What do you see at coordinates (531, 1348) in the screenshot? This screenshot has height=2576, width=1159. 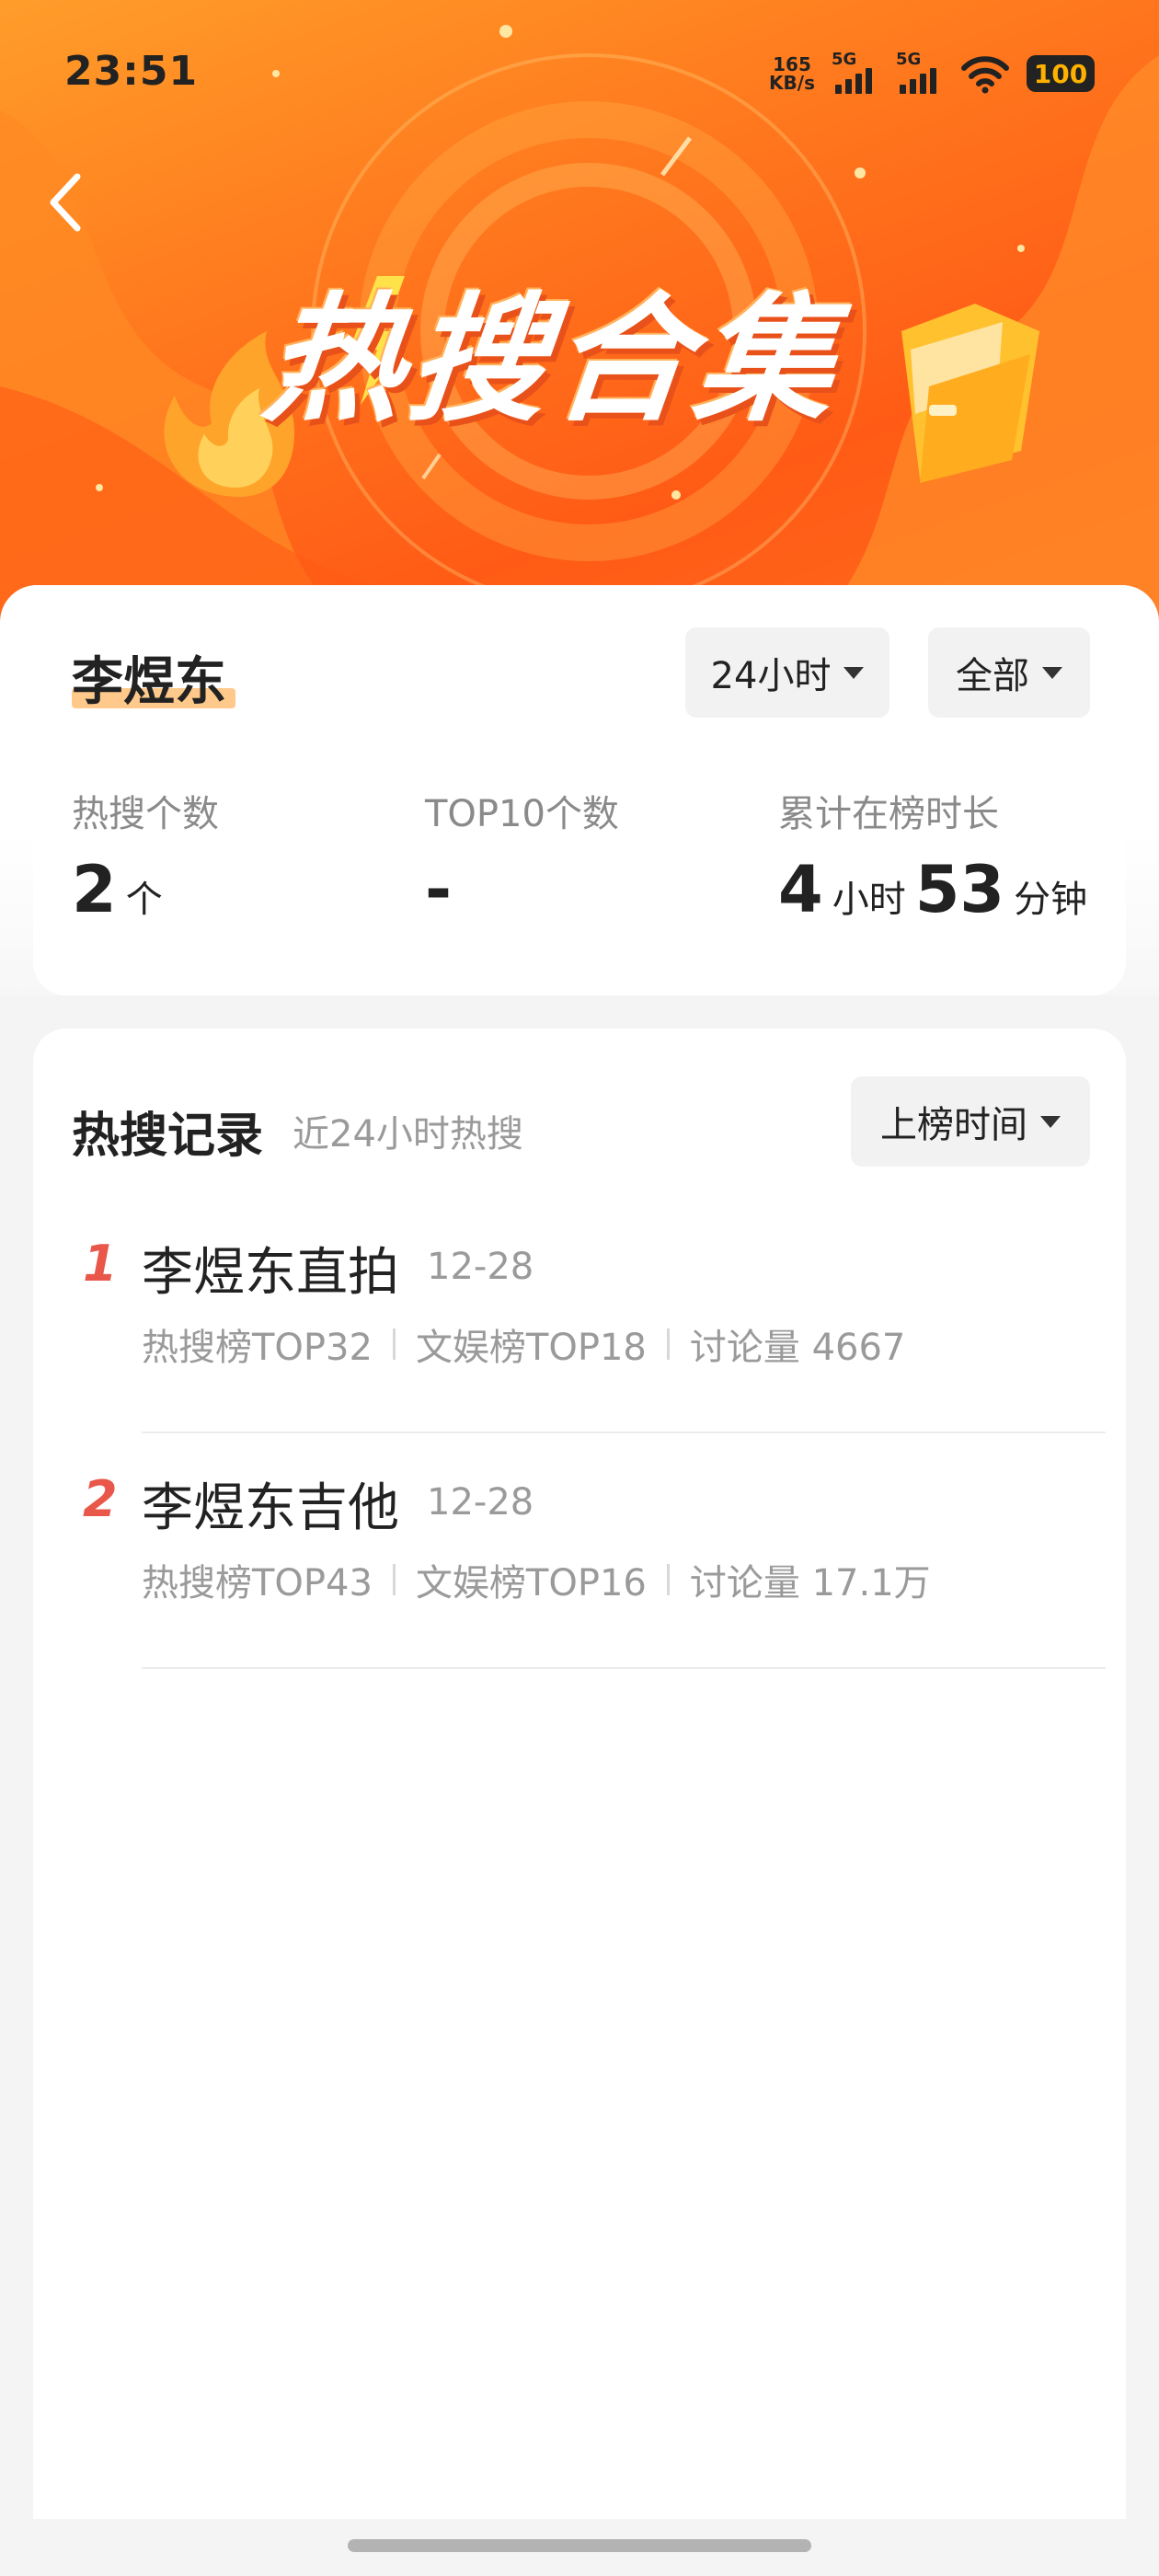 I see `ent-rank: 文娱榜TOP18` at bounding box center [531, 1348].